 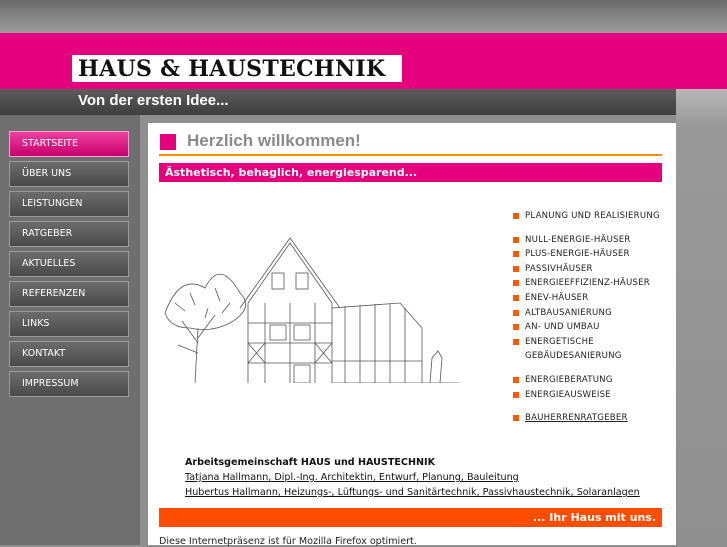 What do you see at coordinates (701, 317) in the screenshot?
I see `right-decoration` at bounding box center [701, 317].